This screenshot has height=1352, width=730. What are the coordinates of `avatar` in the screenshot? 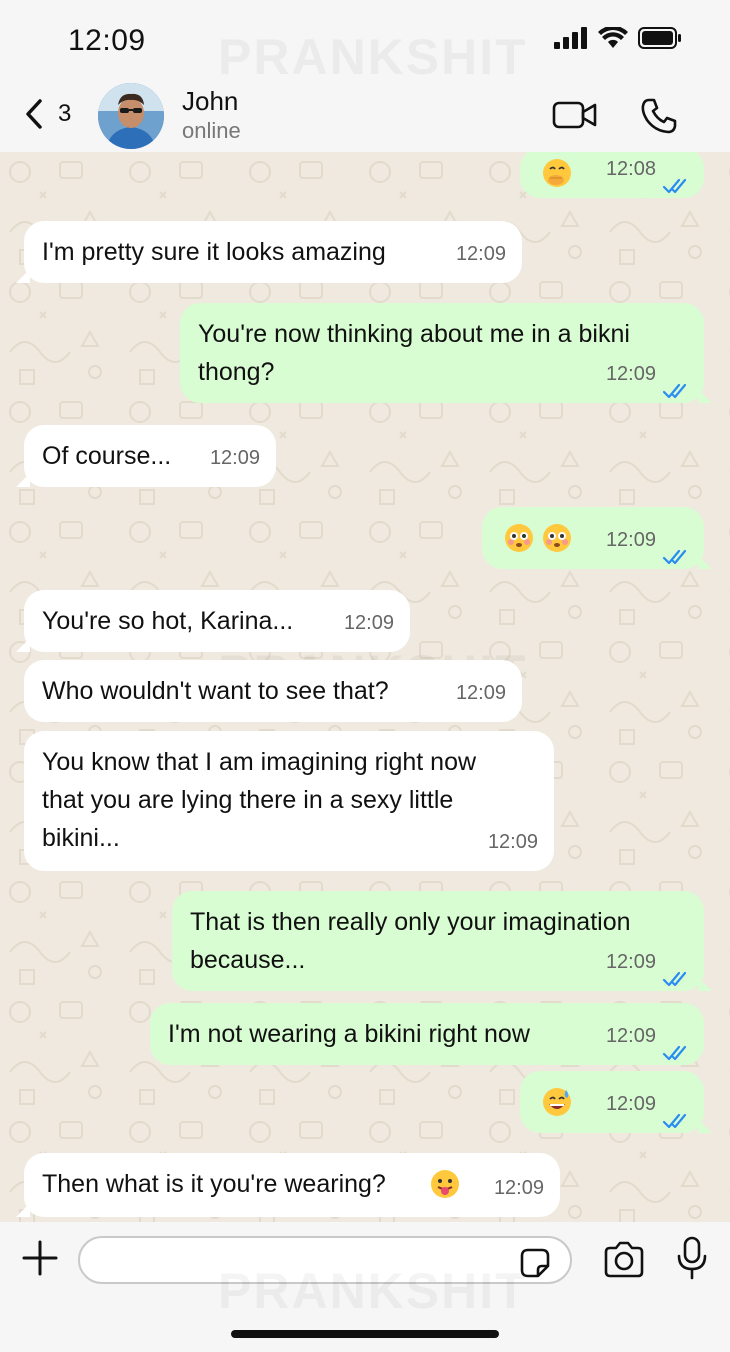 It's located at (131, 116).